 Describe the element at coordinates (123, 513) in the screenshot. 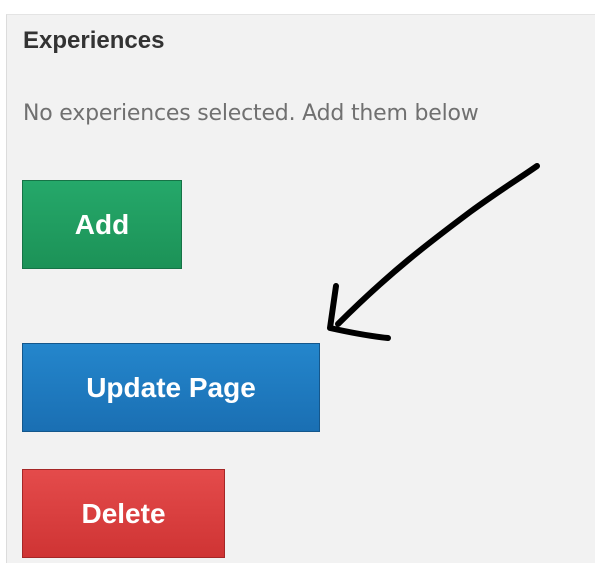

I see `delete-button: Delete` at that location.